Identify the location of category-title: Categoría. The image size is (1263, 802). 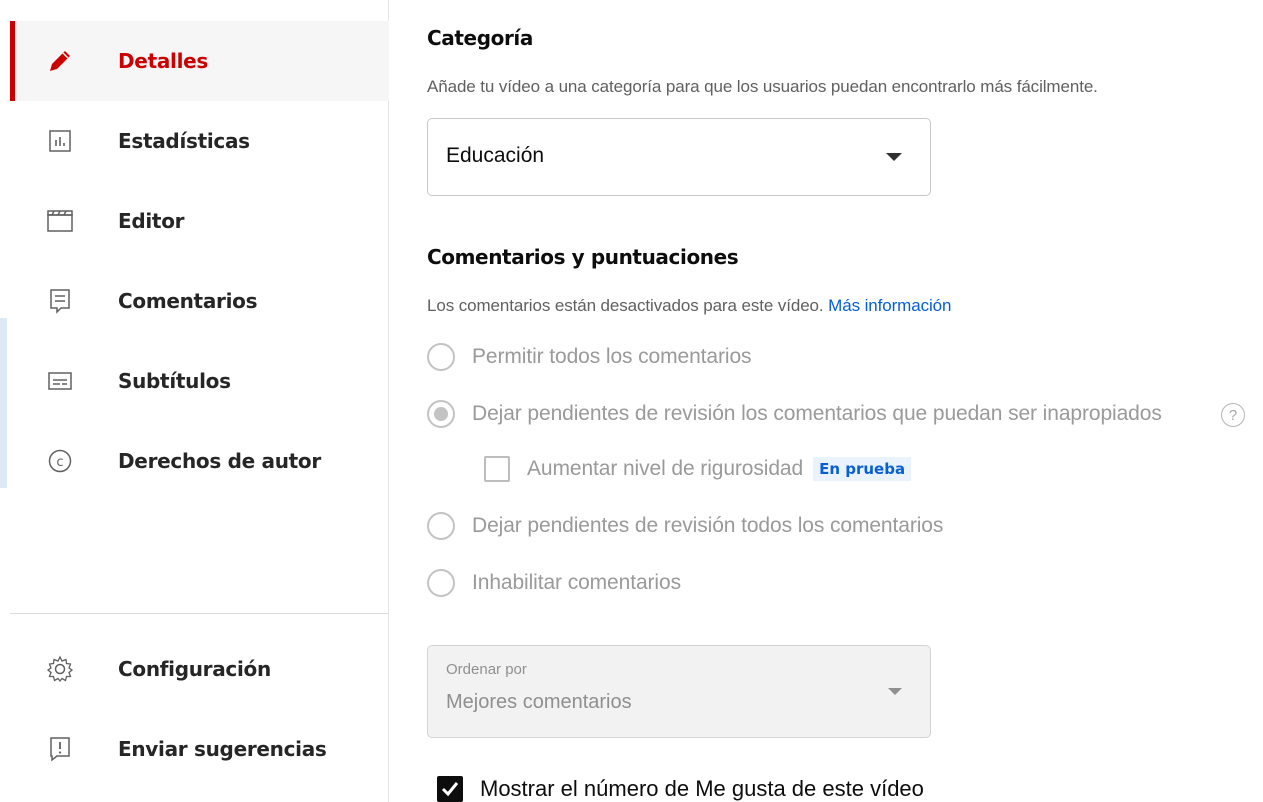
(480, 38).